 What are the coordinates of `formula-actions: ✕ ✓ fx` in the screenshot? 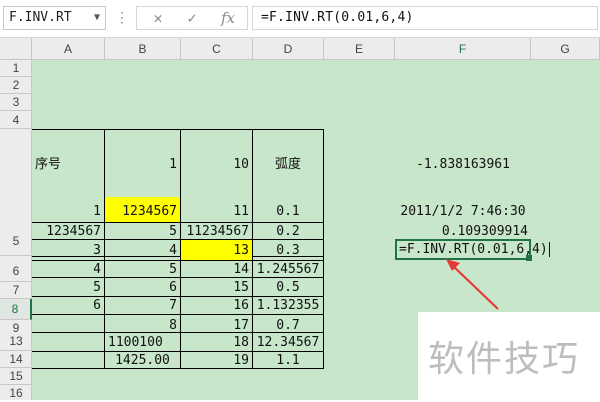 It's located at (192, 18).